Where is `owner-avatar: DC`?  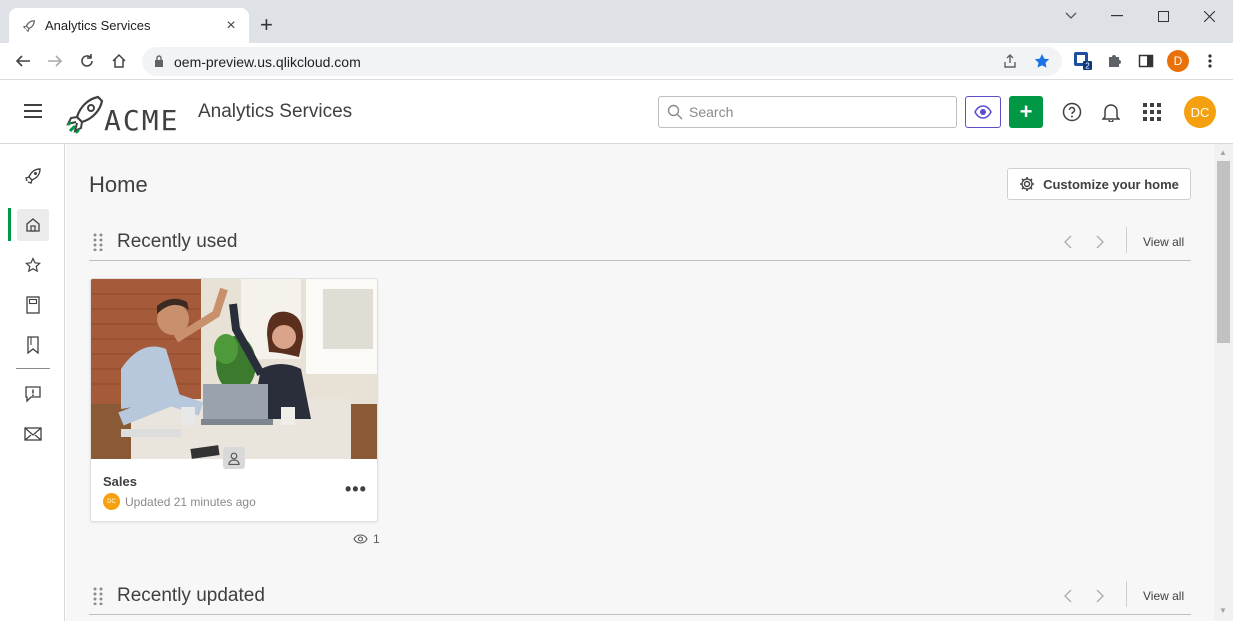 owner-avatar: DC is located at coordinates (111, 501).